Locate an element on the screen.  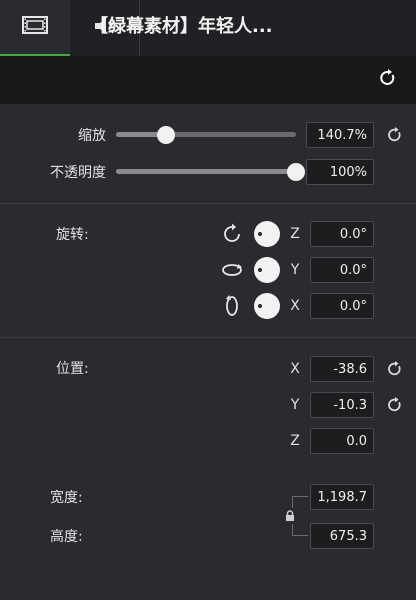
position-x-axis: X is located at coordinates (295, 369).